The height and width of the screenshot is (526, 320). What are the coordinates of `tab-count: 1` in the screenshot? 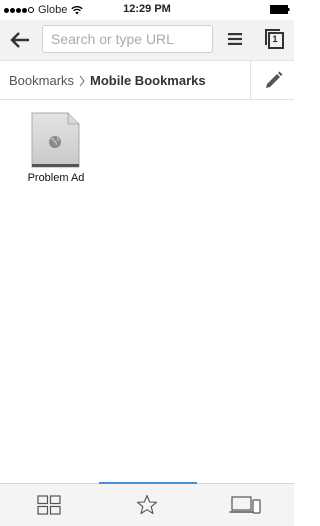 It's located at (275, 39).